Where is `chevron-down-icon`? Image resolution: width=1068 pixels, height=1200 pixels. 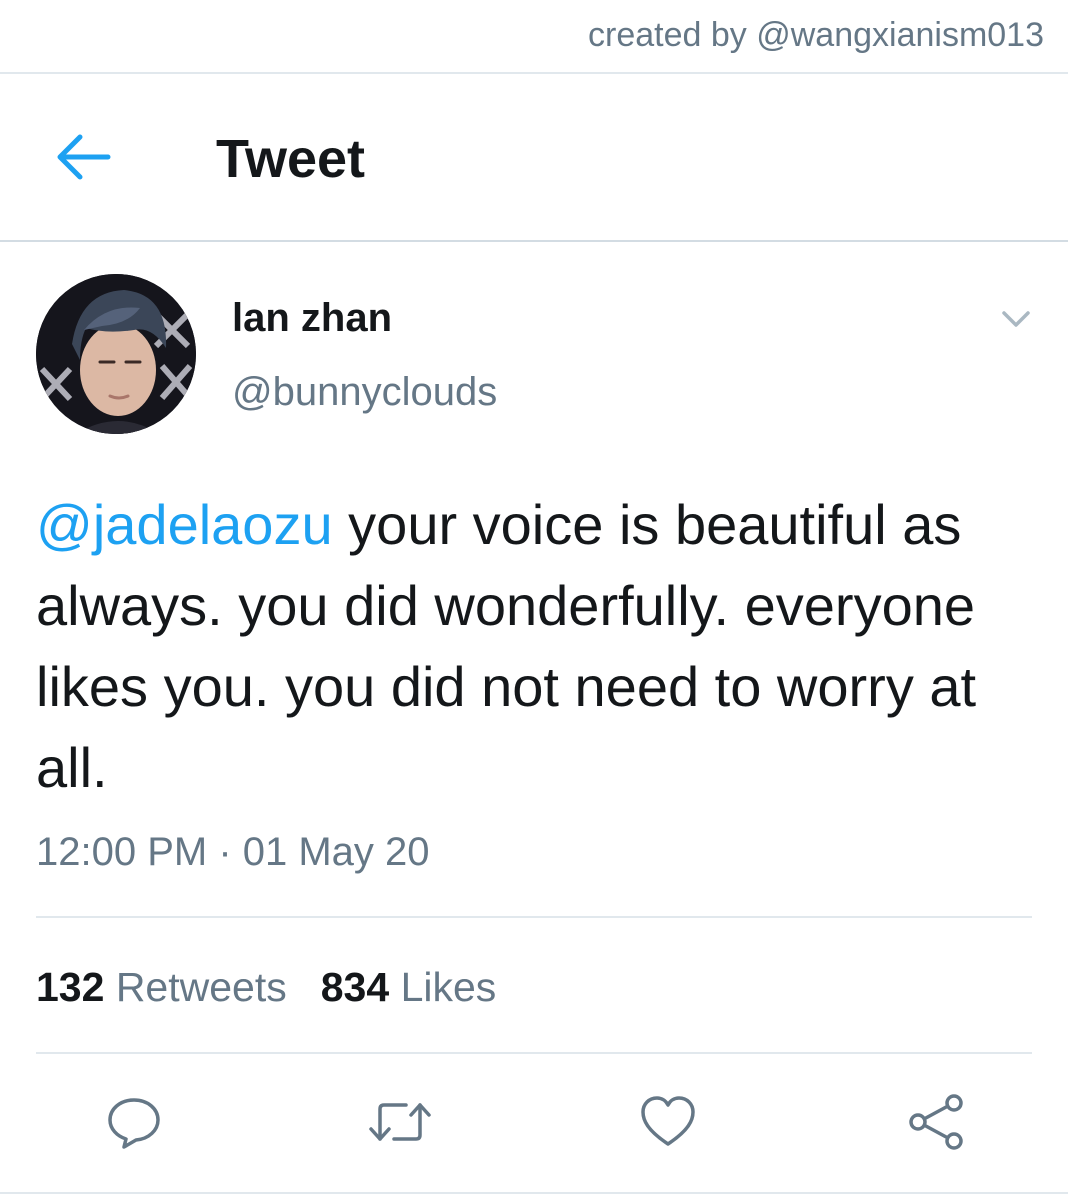 chevron-down-icon is located at coordinates (1016, 319).